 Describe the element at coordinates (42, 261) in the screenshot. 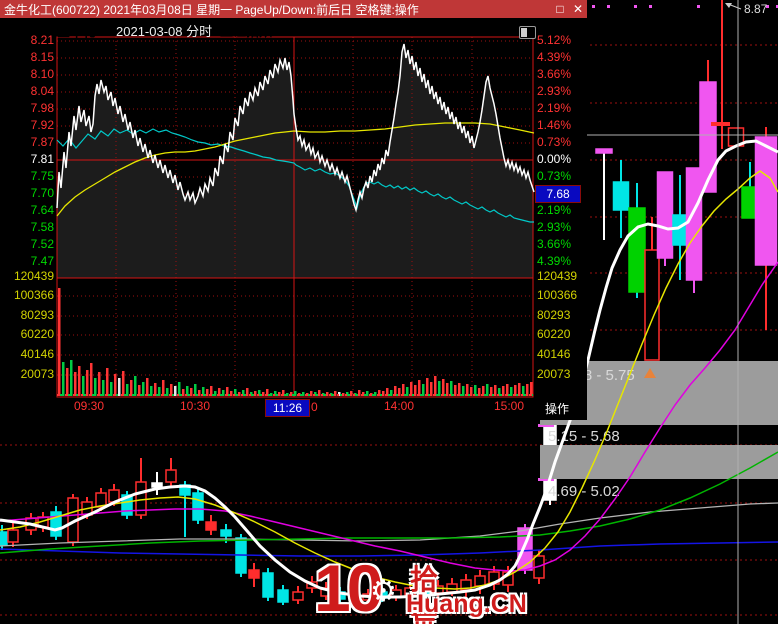

I see `price-axis-label: 7.47` at that location.